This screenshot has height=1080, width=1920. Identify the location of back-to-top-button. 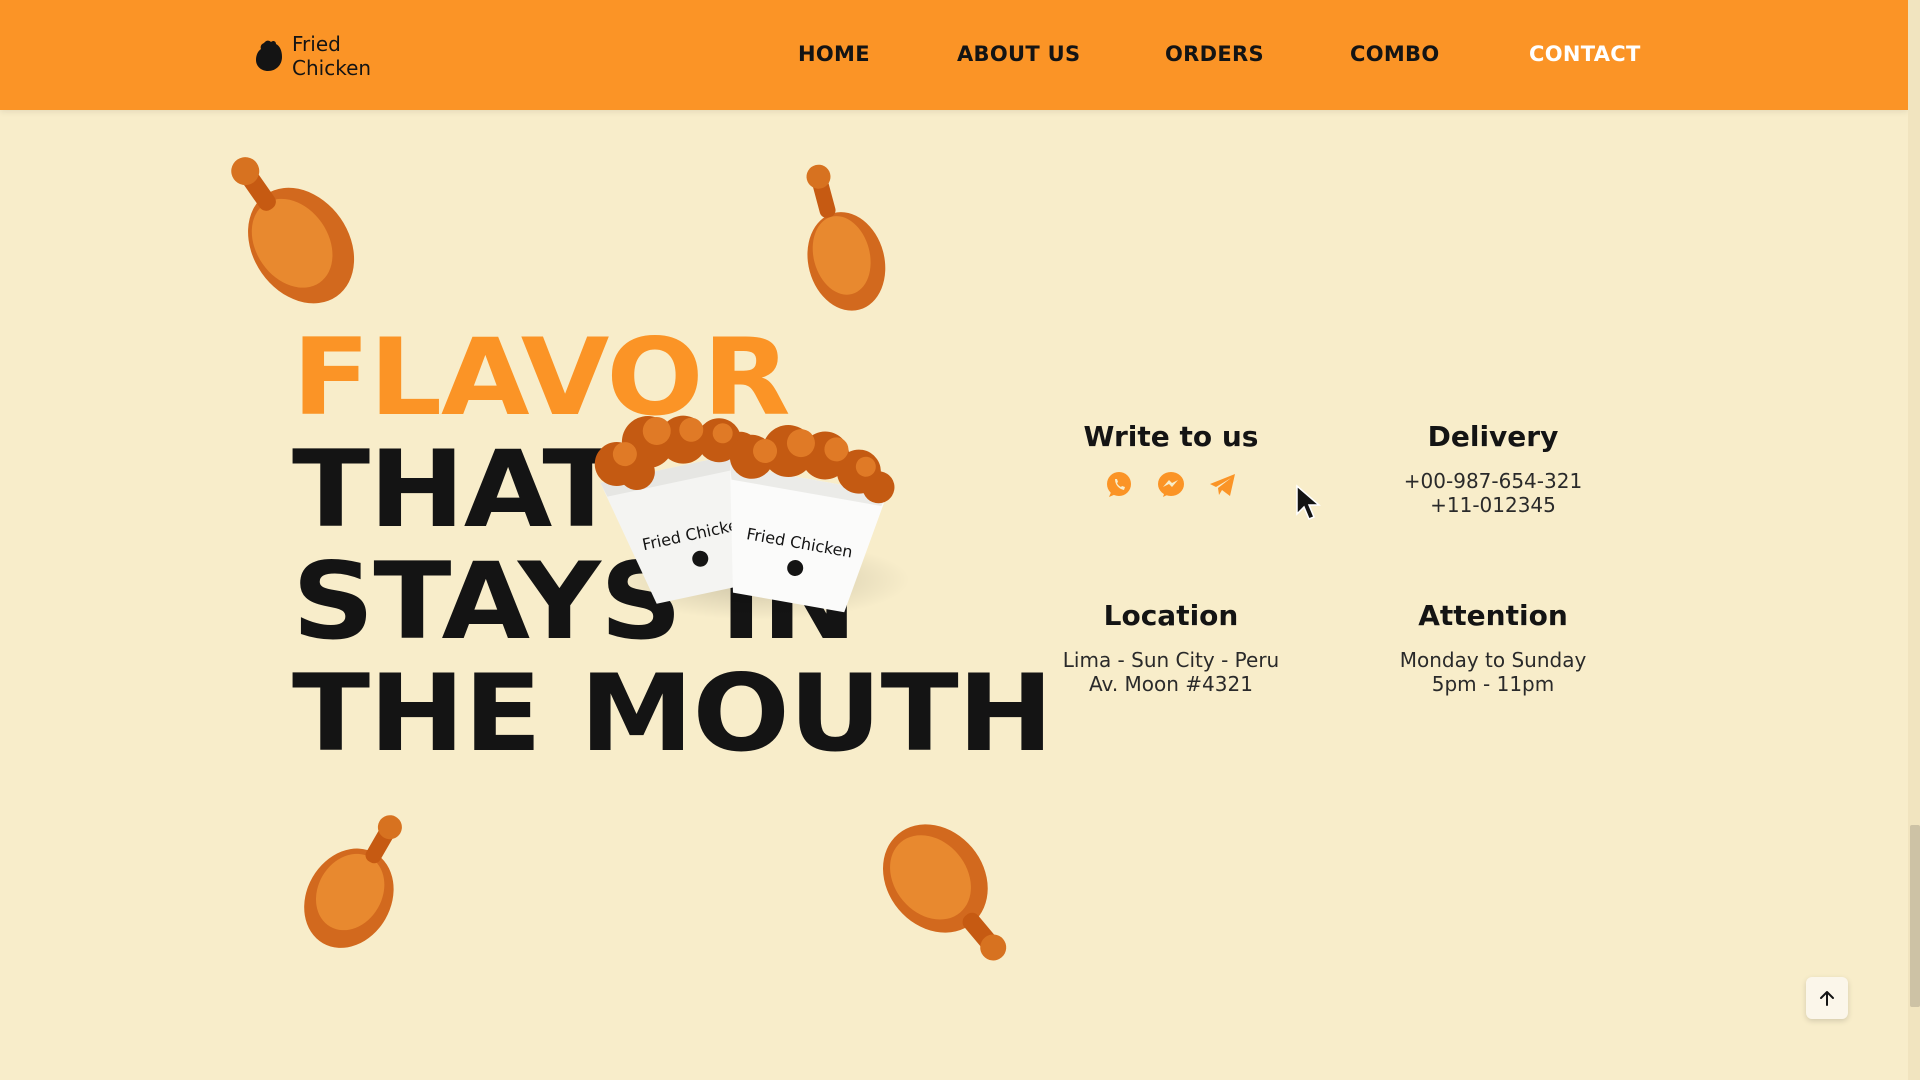
(1827, 998).